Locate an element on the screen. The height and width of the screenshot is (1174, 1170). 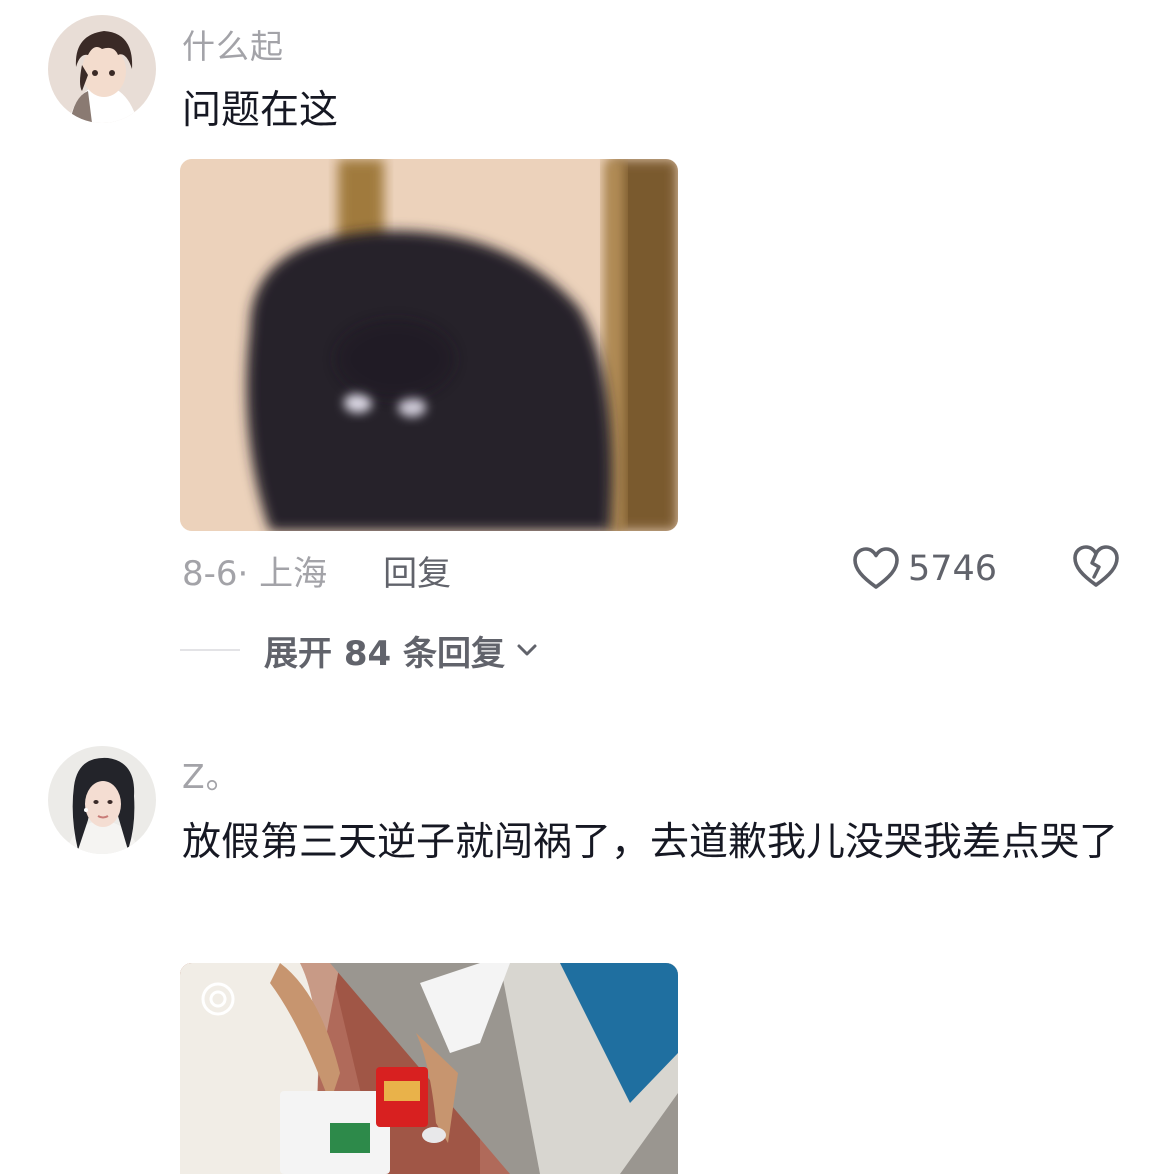
like-button: 5746 is located at coordinates (924, 569).